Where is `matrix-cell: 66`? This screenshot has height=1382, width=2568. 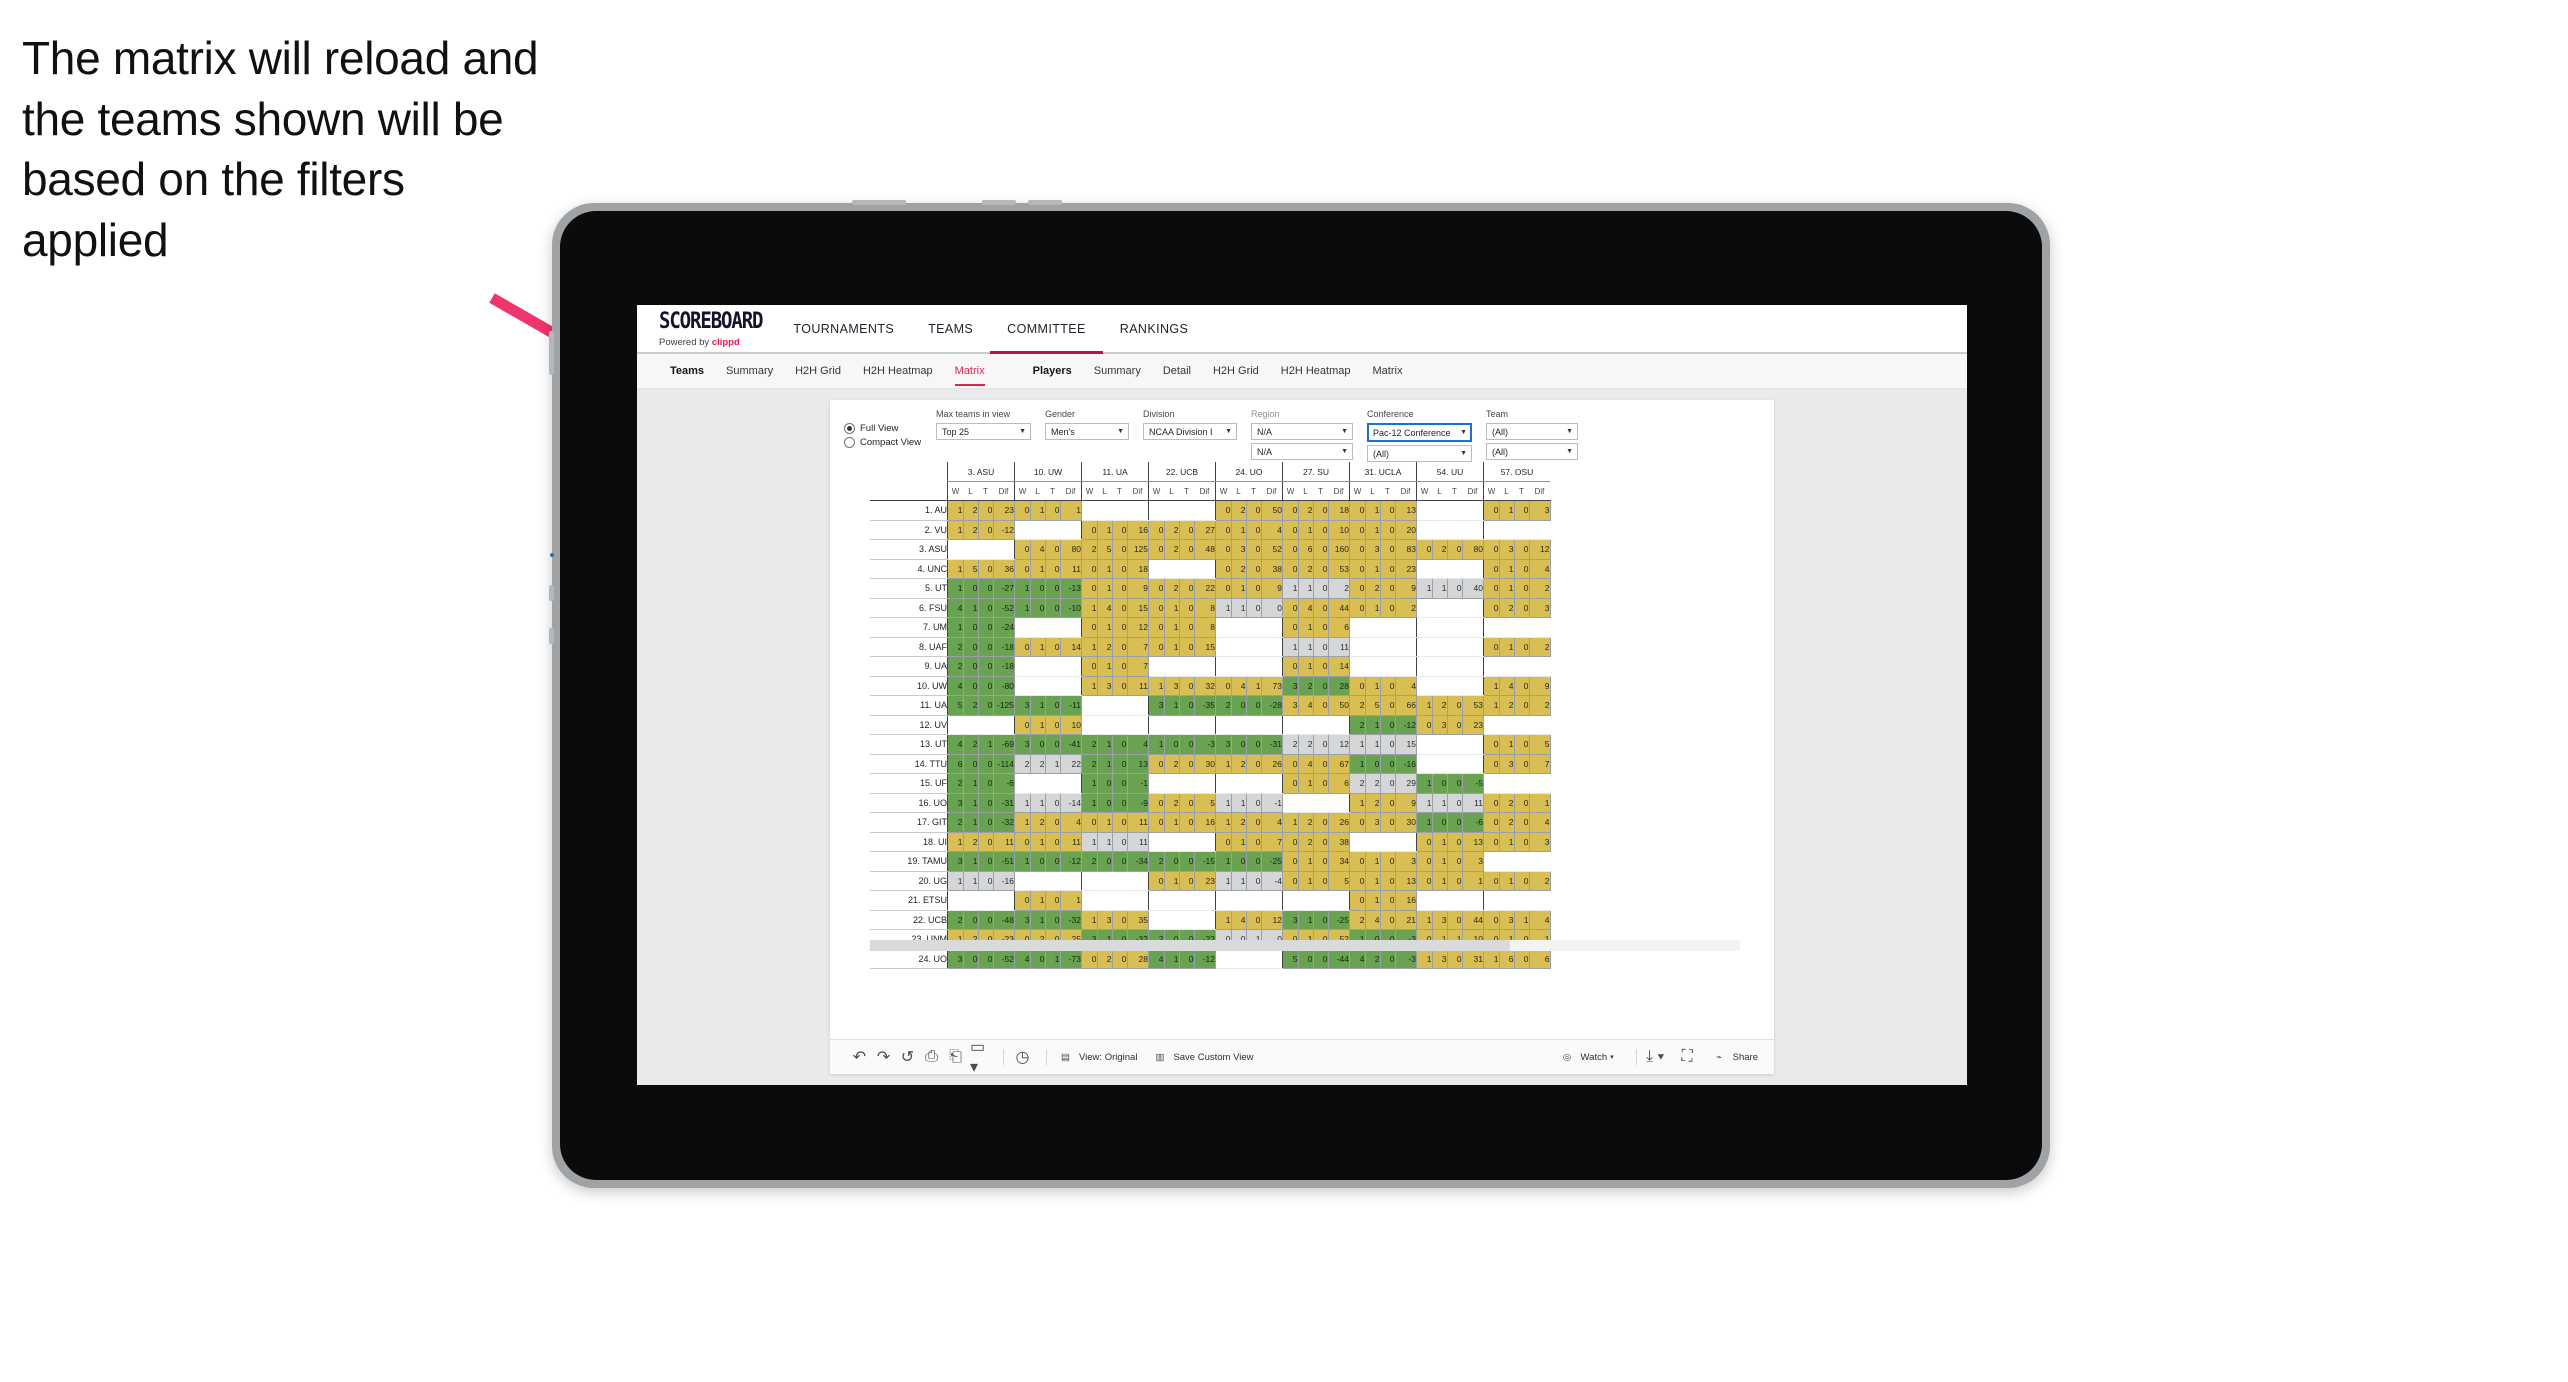
matrix-cell: 66 is located at coordinates (1405, 705).